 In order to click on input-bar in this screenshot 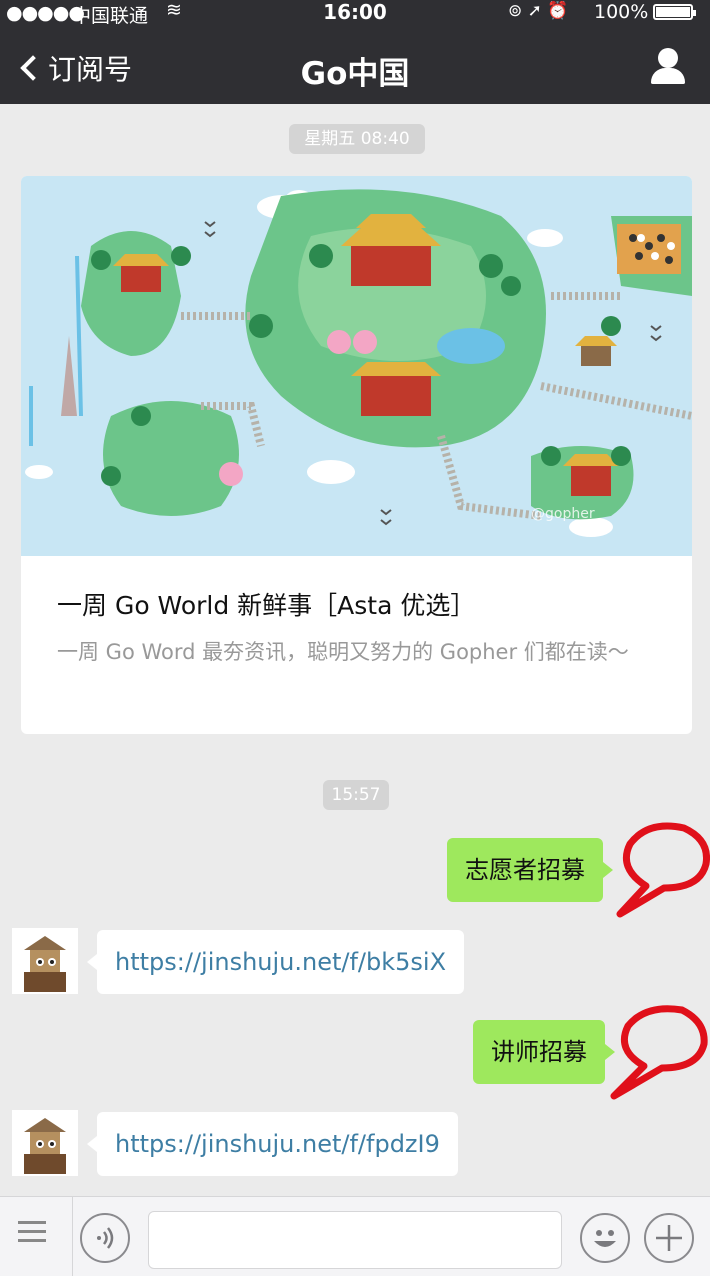, I will do `click(355, 1236)`.